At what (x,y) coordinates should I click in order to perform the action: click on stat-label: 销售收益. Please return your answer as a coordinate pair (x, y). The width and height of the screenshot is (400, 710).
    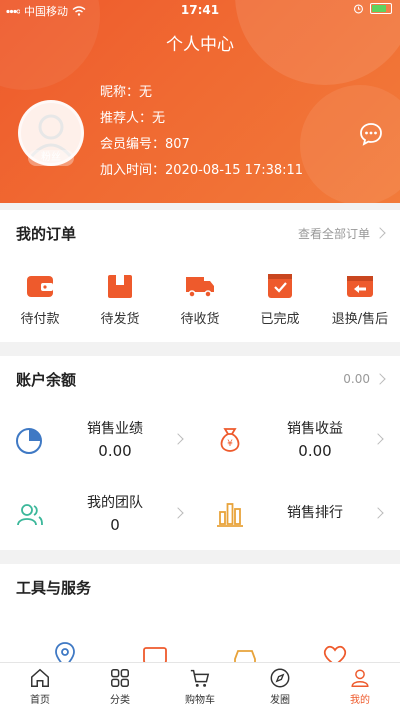
    Looking at the image, I should click on (315, 429).